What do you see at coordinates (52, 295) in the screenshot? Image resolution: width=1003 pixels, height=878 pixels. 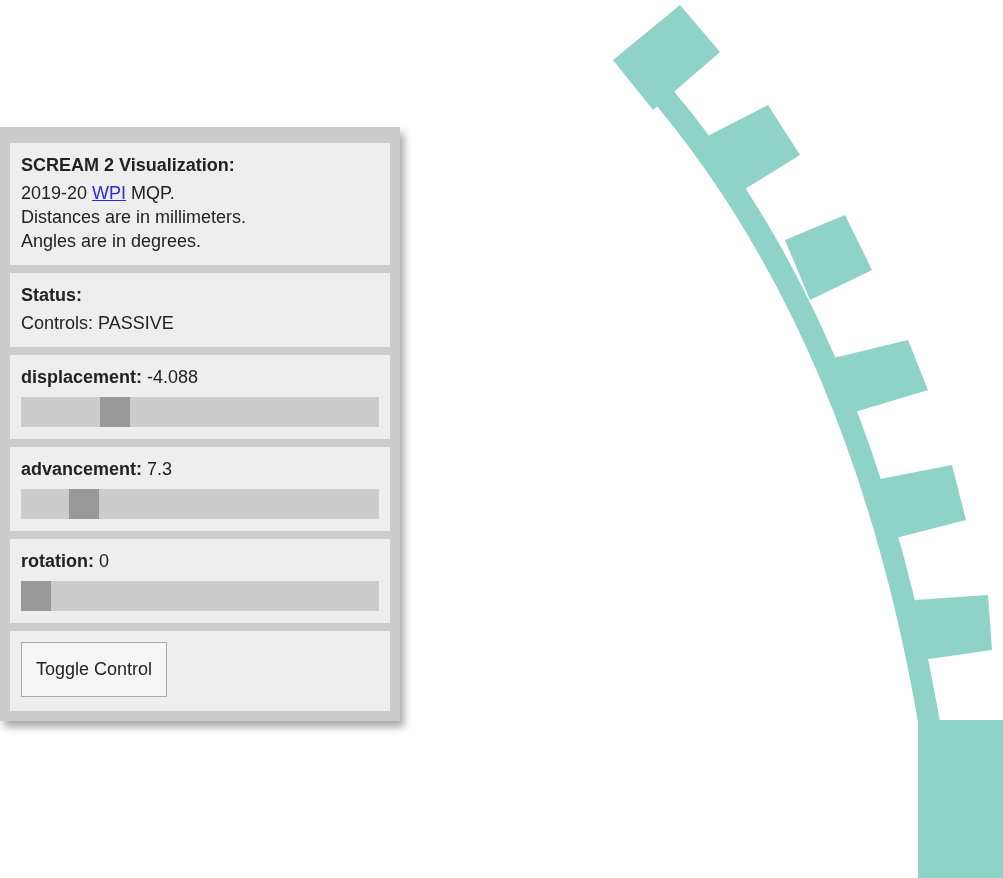 I see `section-title: Status:` at bounding box center [52, 295].